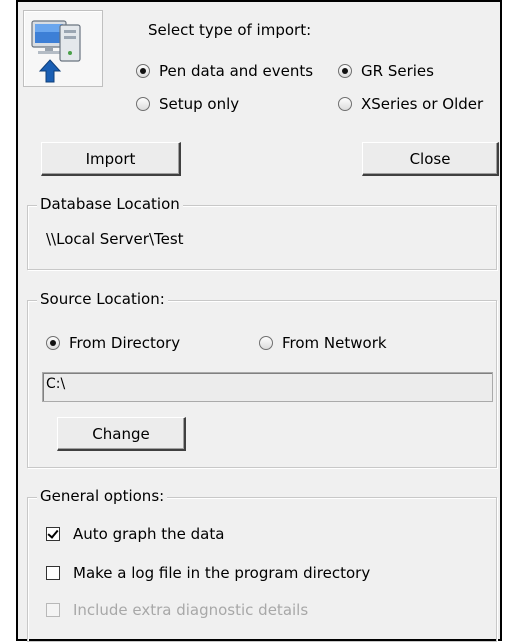 Image resolution: width=516 pixels, height=644 pixels. What do you see at coordinates (63, 48) in the screenshot?
I see `computer-import-icon` at bounding box center [63, 48].